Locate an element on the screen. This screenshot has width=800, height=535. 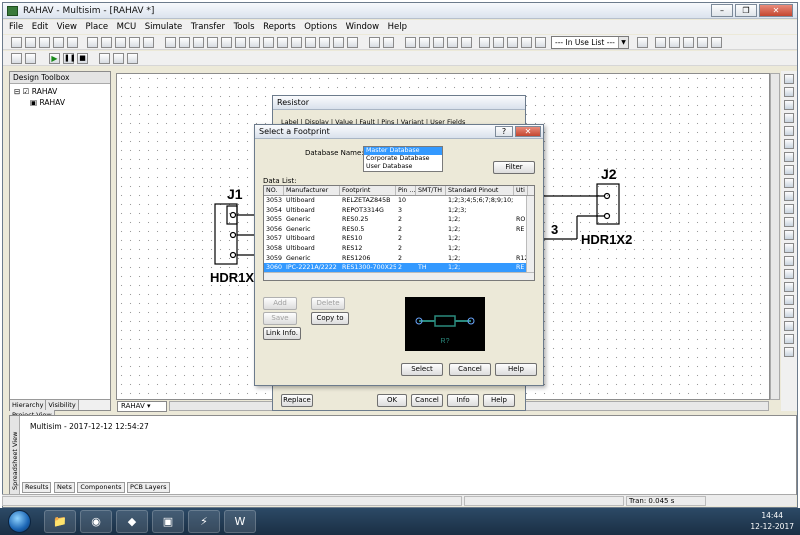
menu-file: File is located at coordinates (16, 27).